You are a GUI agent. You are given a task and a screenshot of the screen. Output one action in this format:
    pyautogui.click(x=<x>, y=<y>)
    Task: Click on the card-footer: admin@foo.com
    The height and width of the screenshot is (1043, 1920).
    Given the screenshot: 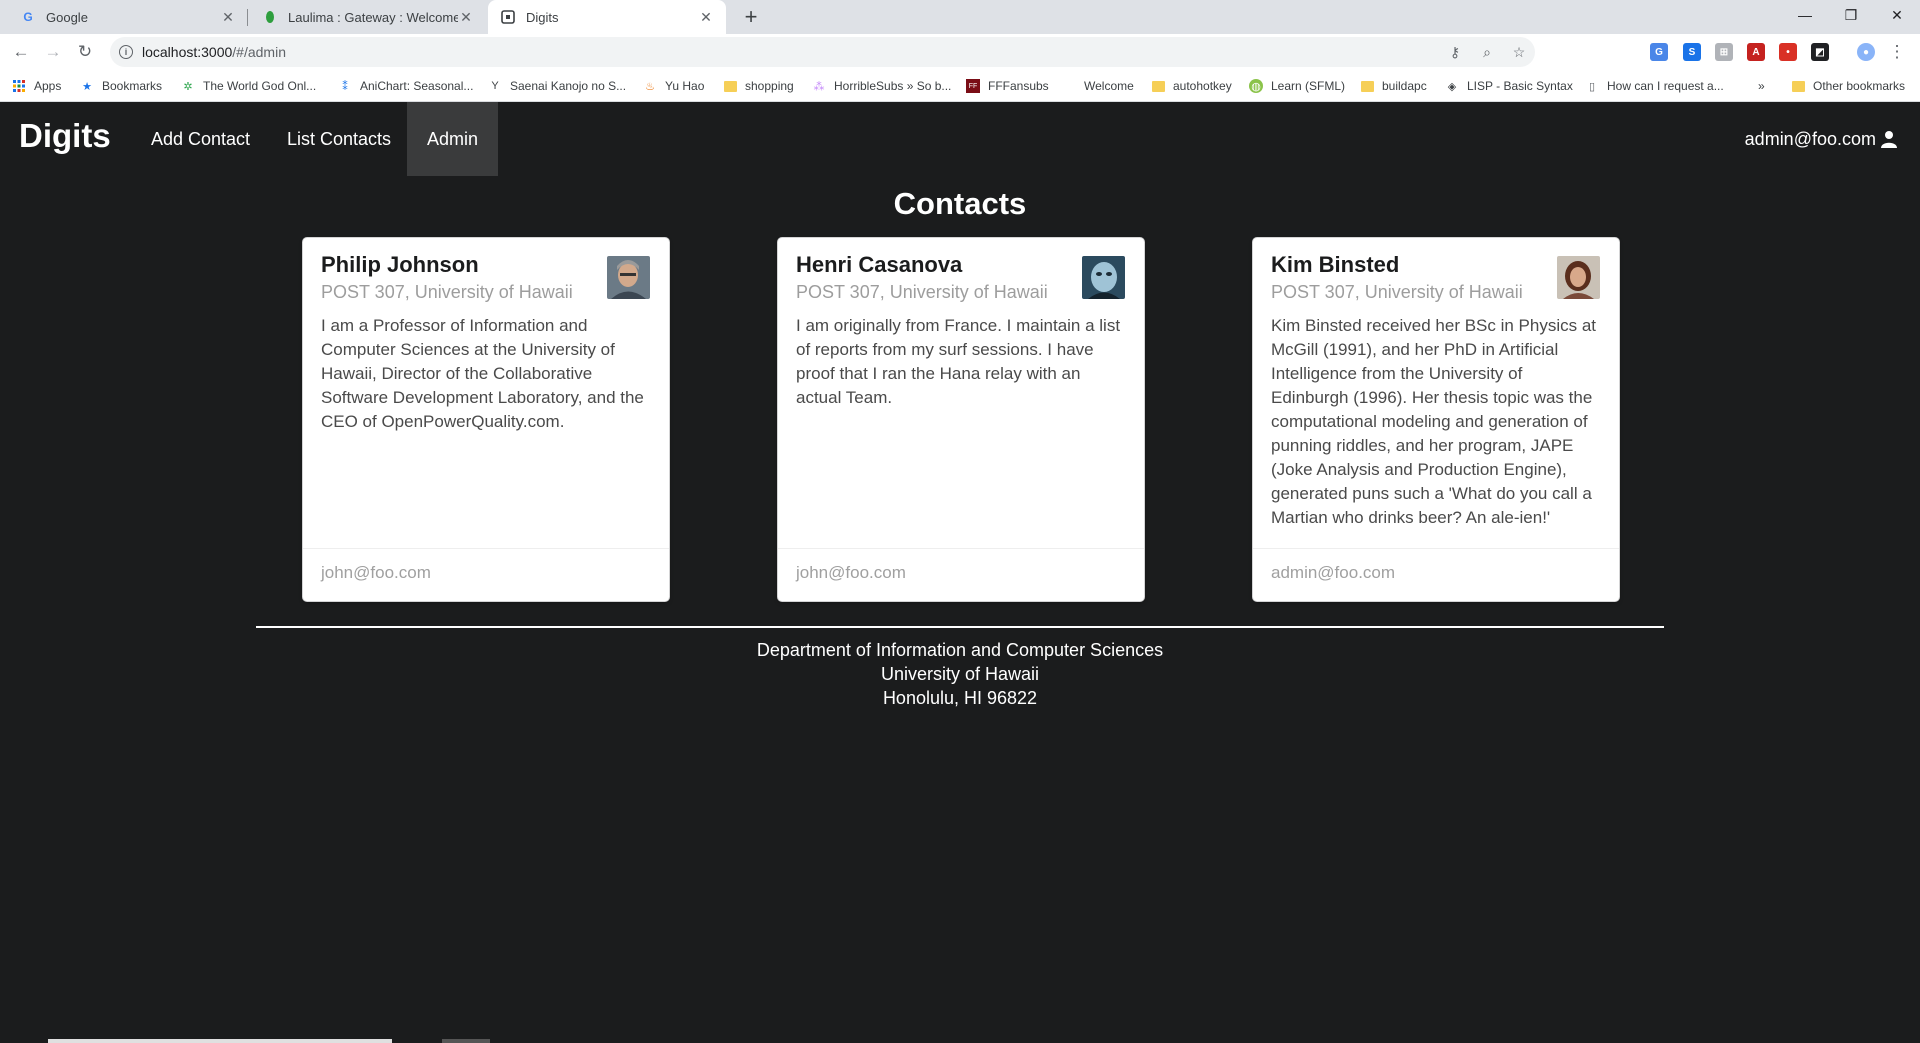 What is the action you would take?
    pyautogui.click(x=1436, y=574)
    